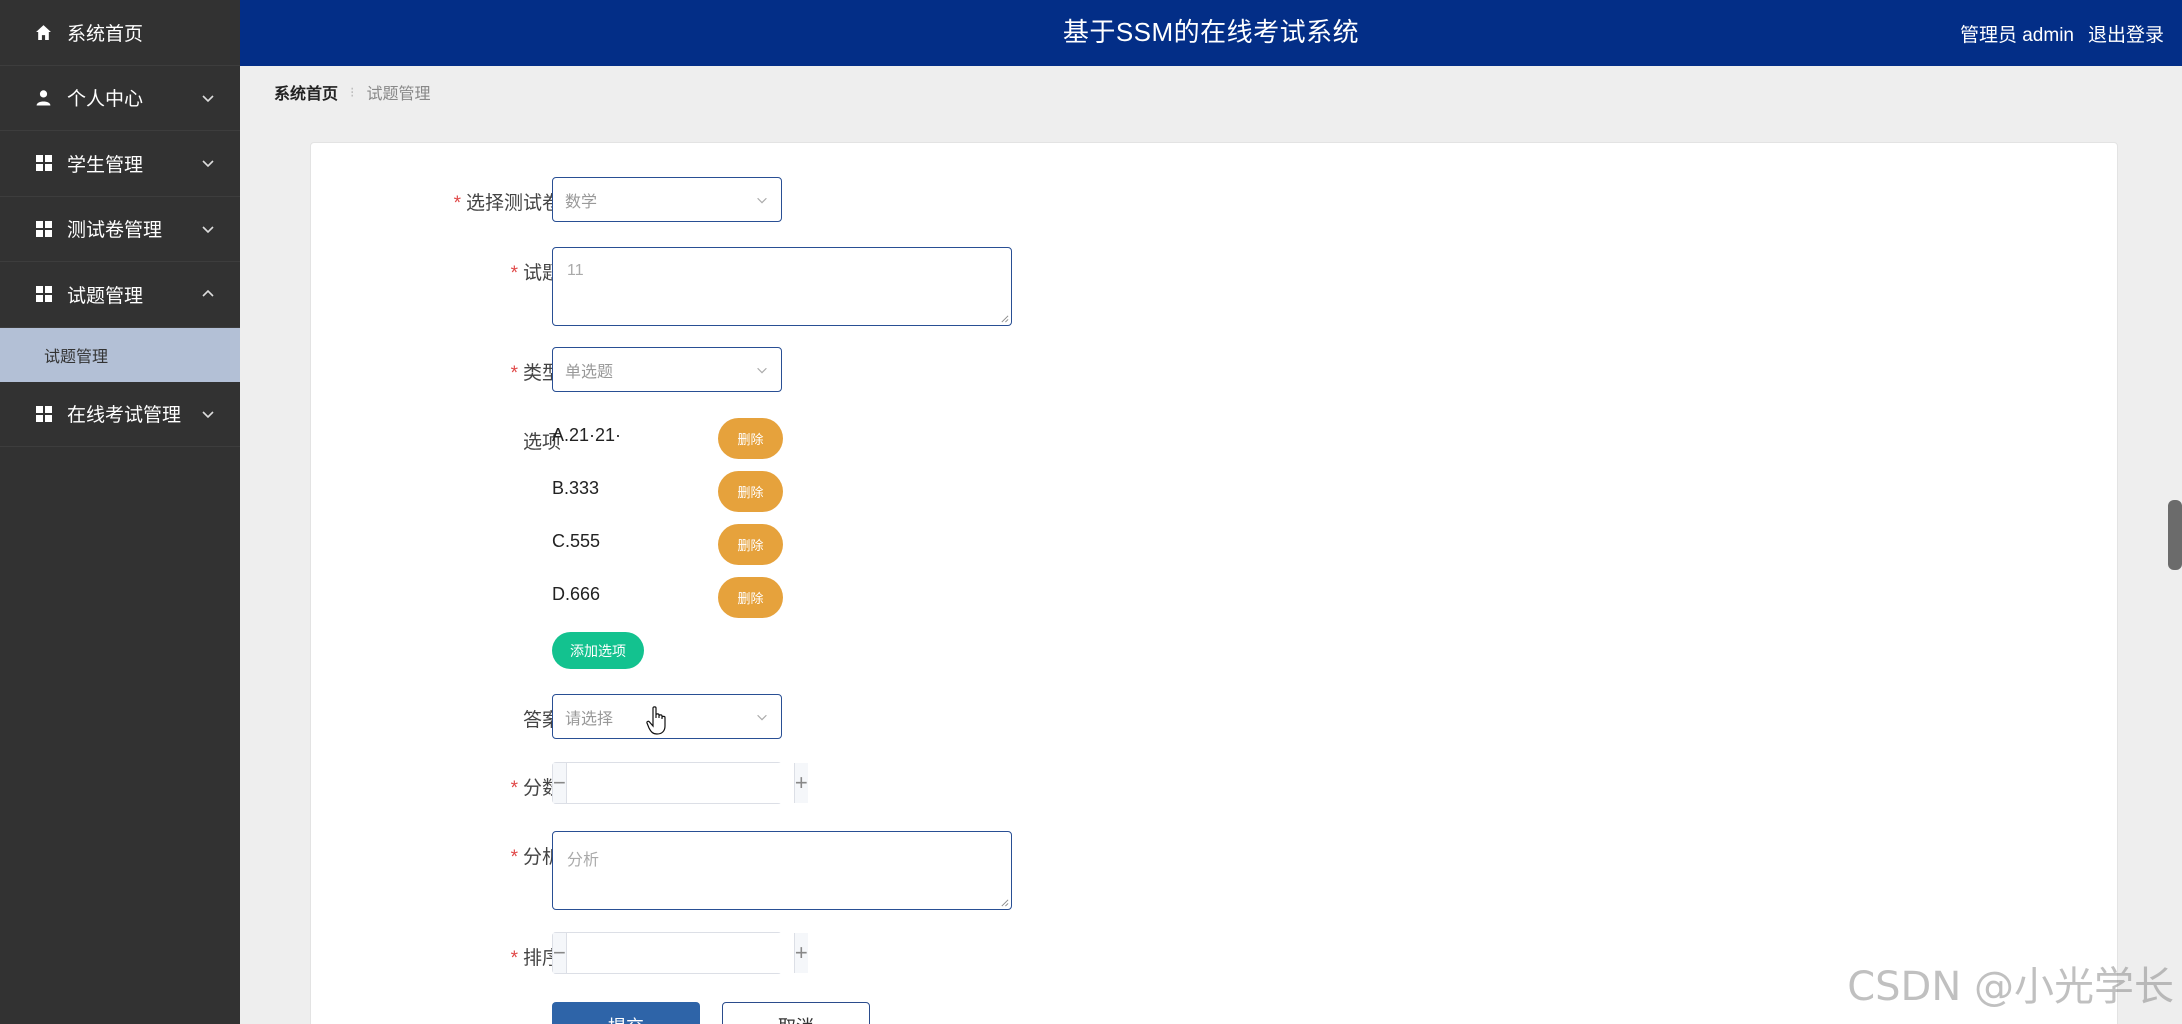  I want to click on sidebar-item-label: 个人中心, so click(105, 100).